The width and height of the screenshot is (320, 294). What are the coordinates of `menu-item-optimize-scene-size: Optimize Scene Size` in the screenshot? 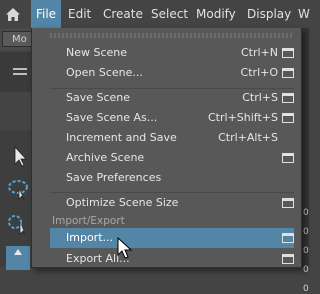 It's located at (172, 203).